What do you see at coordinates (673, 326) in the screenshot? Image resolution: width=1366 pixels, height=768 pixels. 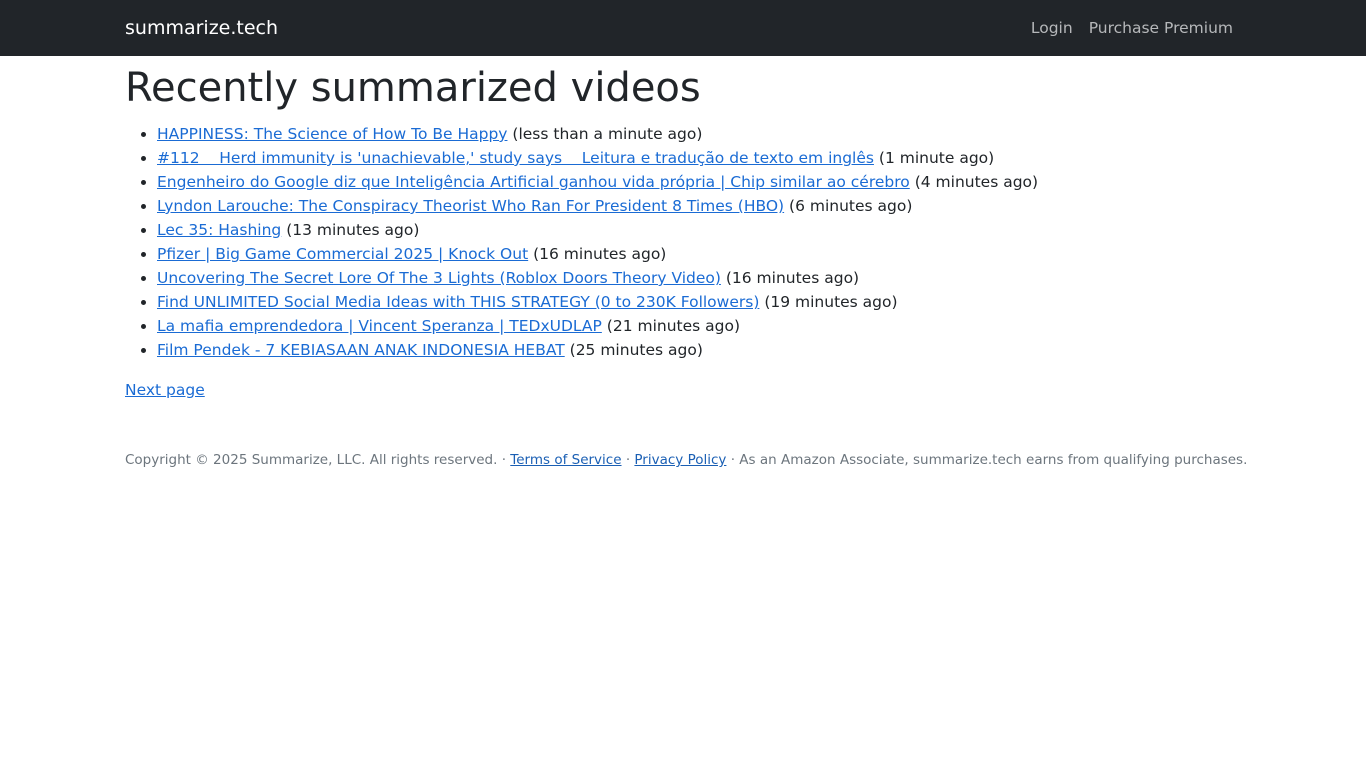 I see `time-ago: (21 minutes ago)` at bounding box center [673, 326].